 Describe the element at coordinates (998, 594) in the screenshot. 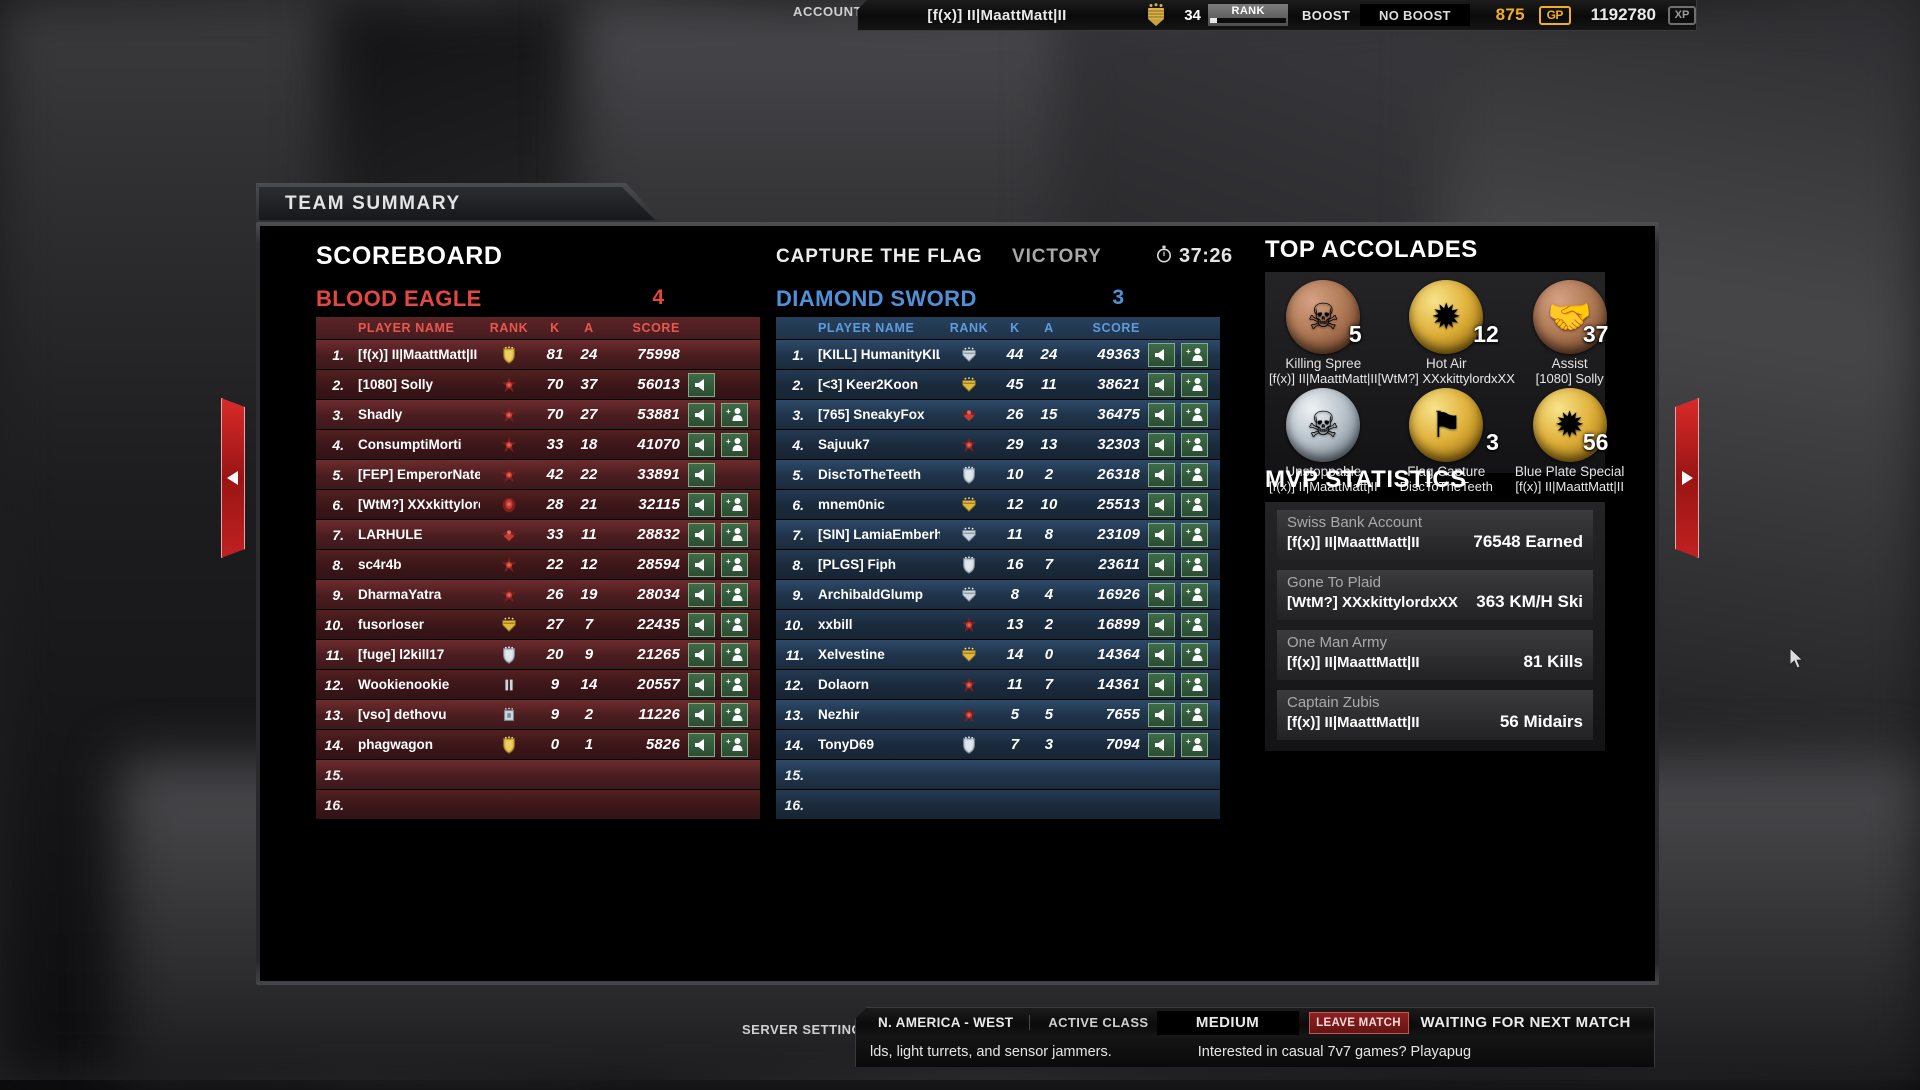

I see `table-row: 9. ArchibaldGlump 8 4 16926 +` at that location.